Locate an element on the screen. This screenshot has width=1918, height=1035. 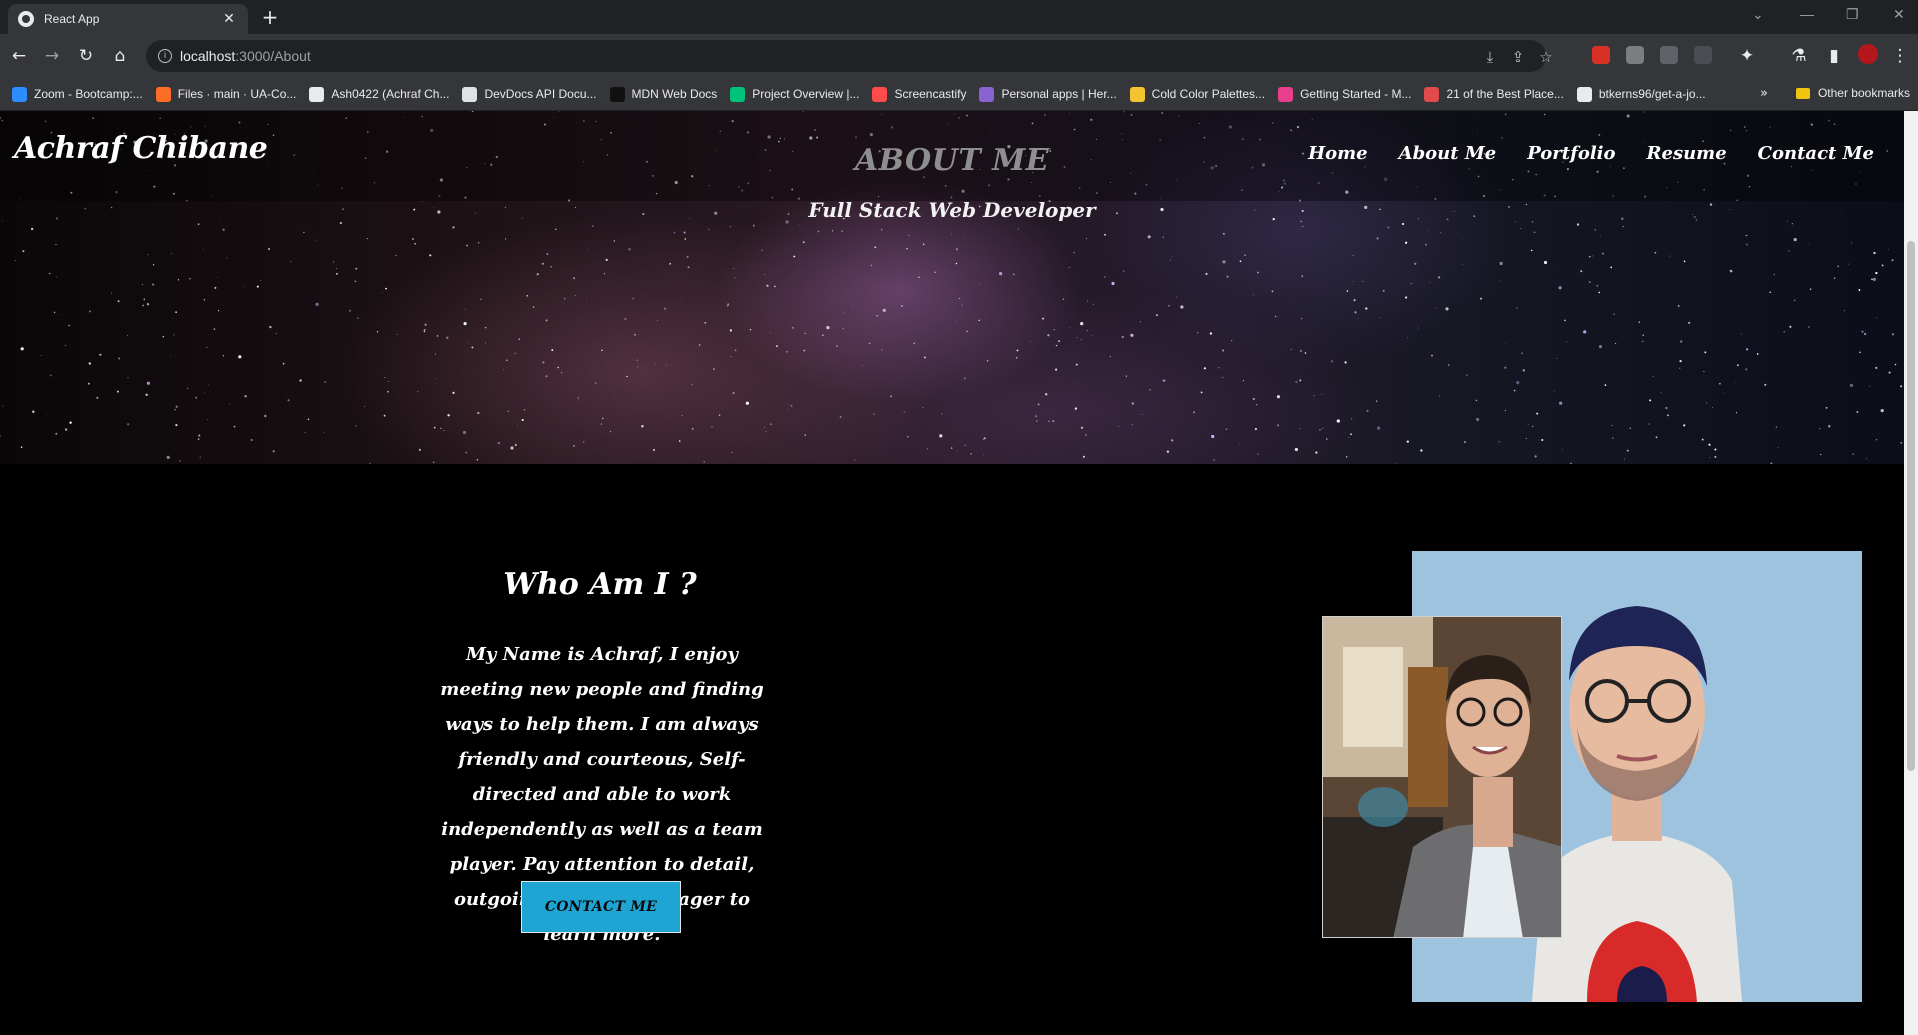
other-bookmarks-label: Other bookmarks is located at coordinates (1863, 93).